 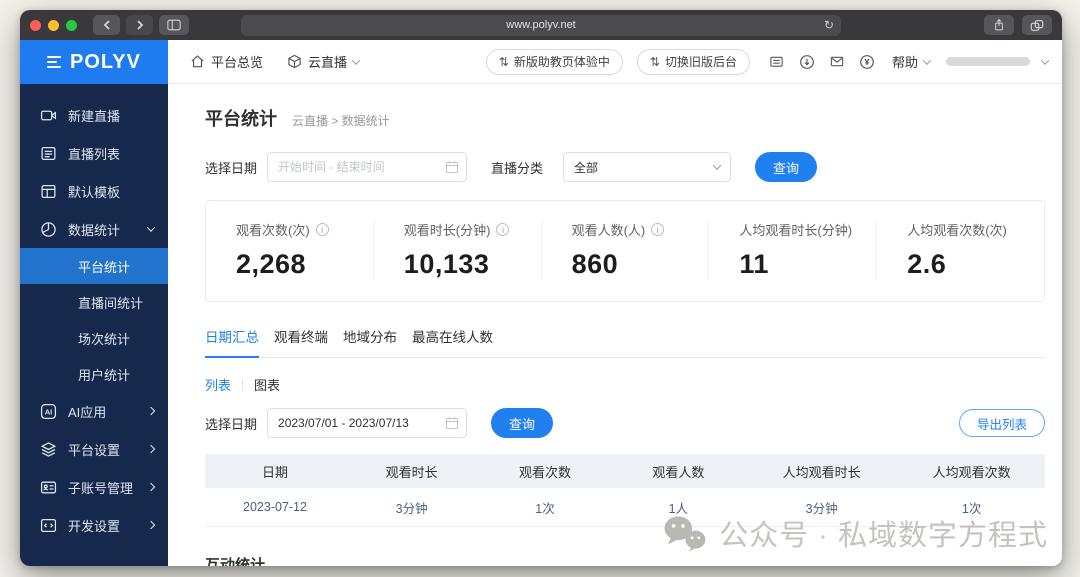 I want to click on sidebar-subitem-label: 用户统计, so click(x=104, y=375).